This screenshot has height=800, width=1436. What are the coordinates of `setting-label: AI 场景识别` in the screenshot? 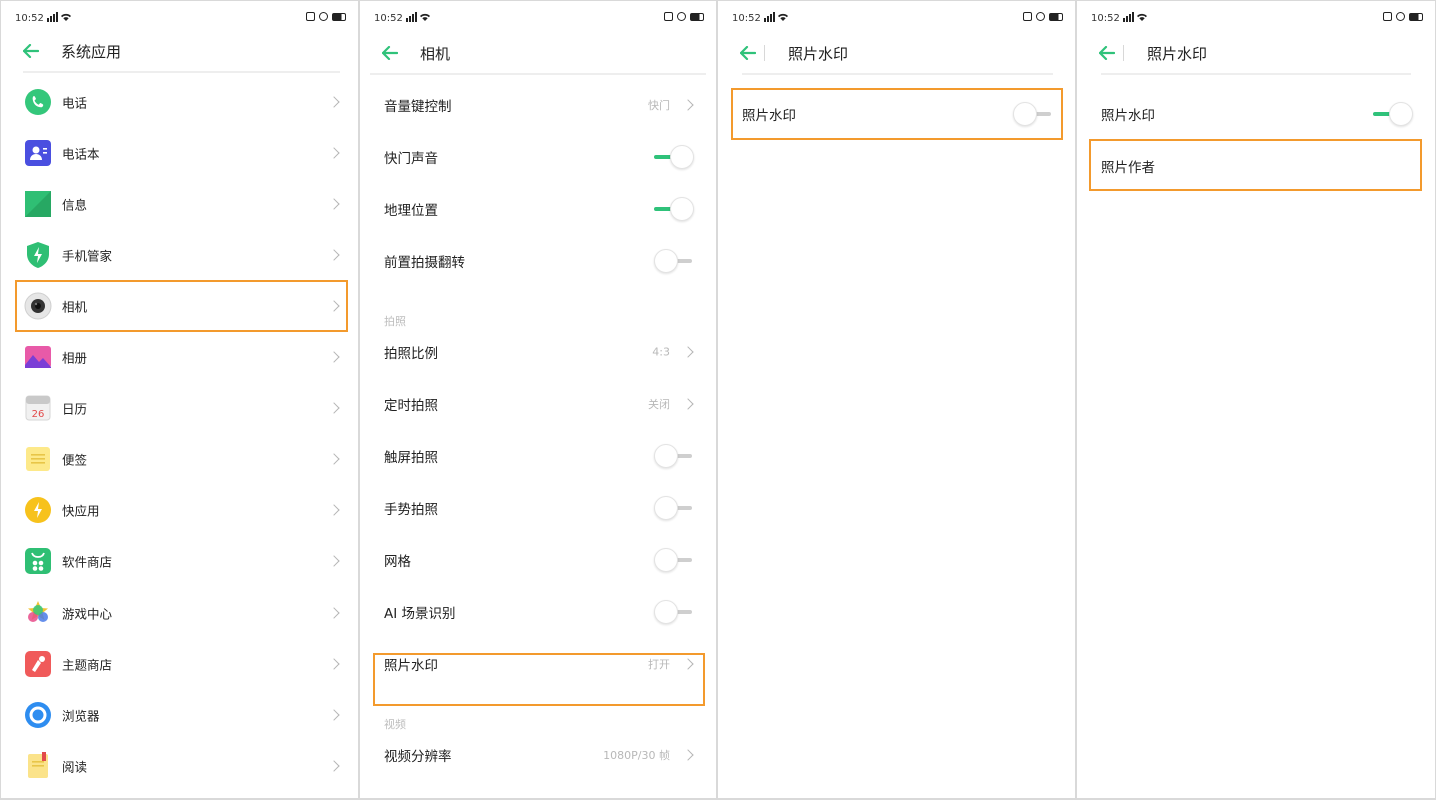 It's located at (420, 614).